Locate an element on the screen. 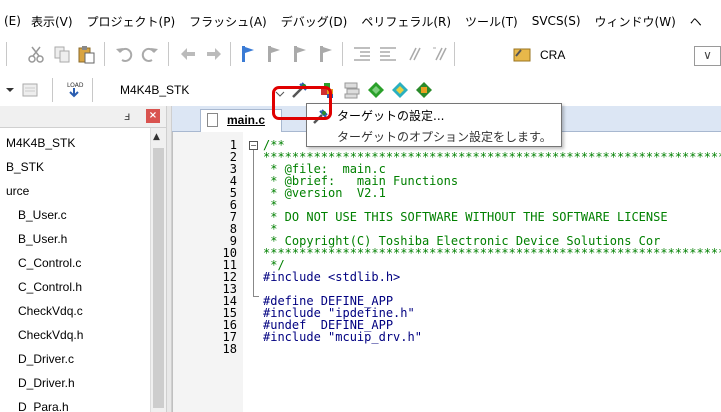 The width and height of the screenshot is (721, 412). line-number-gutter: 1 2 3 4 5 6 7 8 9 10 11 12 13 14 15 16 17 18 is located at coordinates (208, 272).